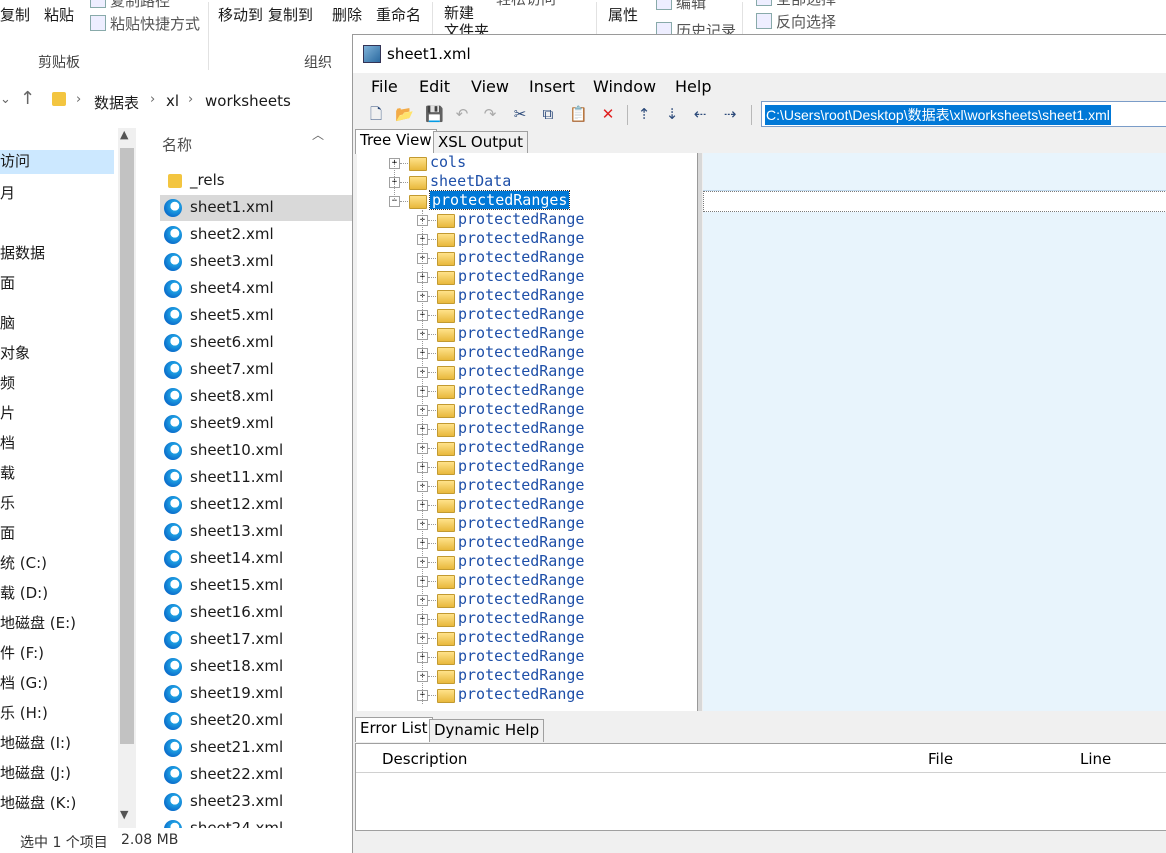 Image resolution: width=1166 pixels, height=853 pixels. Describe the element at coordinates (256, 316) in the screenshot. I see `file-list-item: sheet5.xml` at that location.